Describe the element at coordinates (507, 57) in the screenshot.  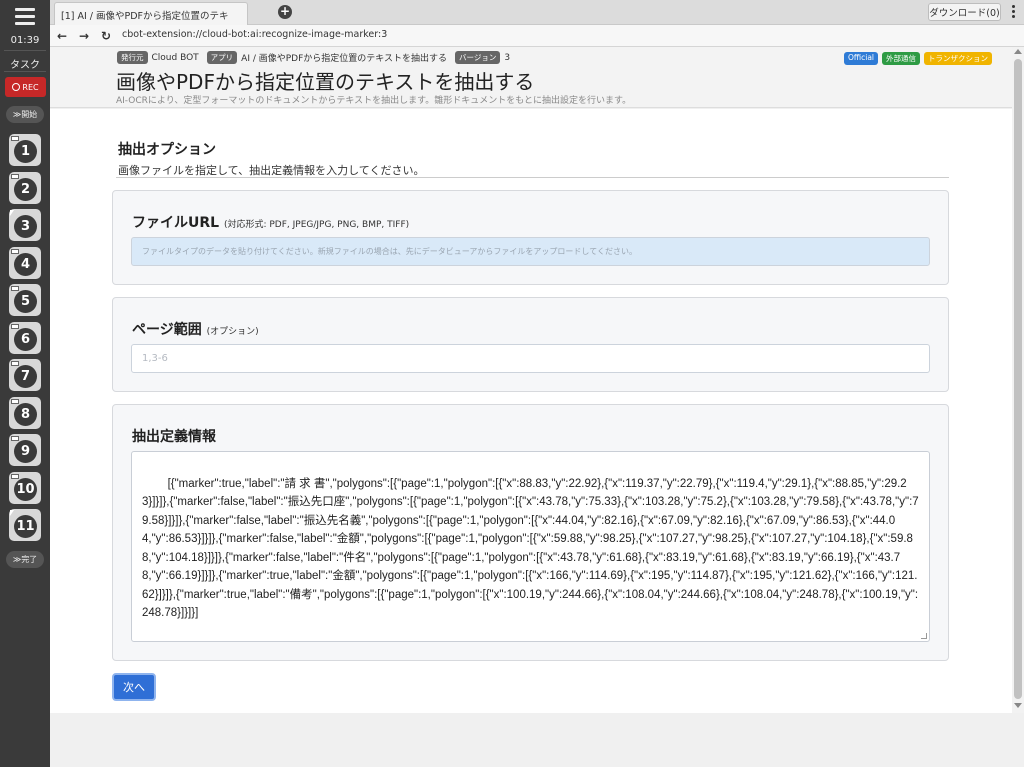
I see `version-number: 3` at that location.